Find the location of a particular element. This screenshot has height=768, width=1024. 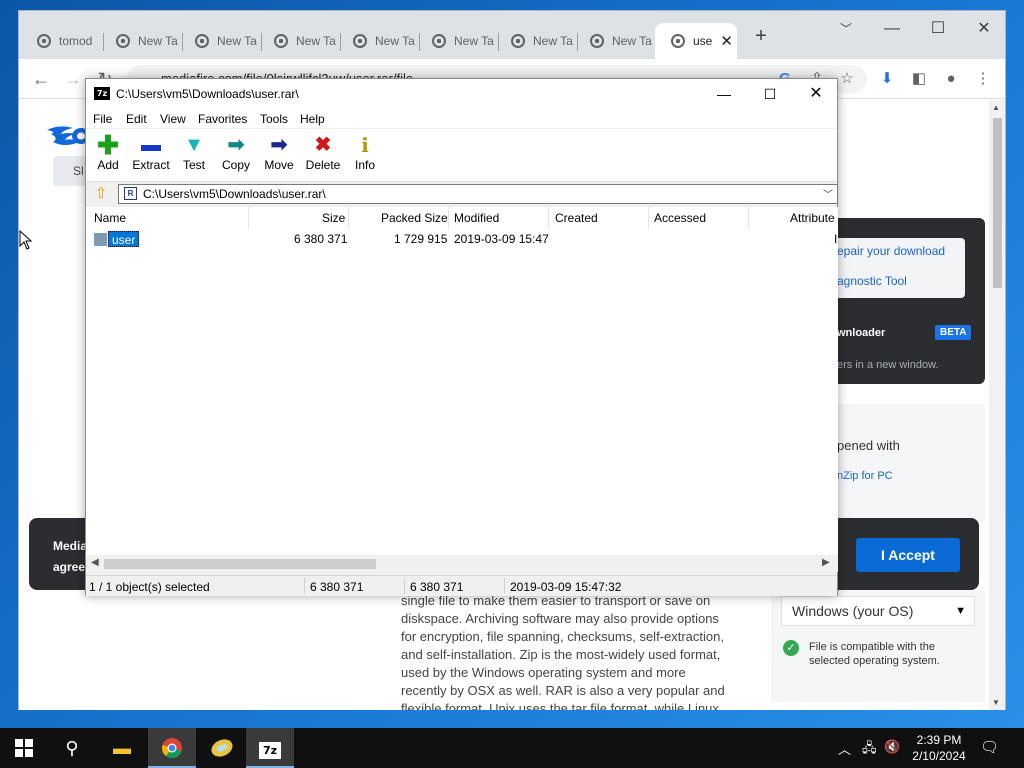

volume-muted-icon: 🔇 is located at coordinates (892, 747).